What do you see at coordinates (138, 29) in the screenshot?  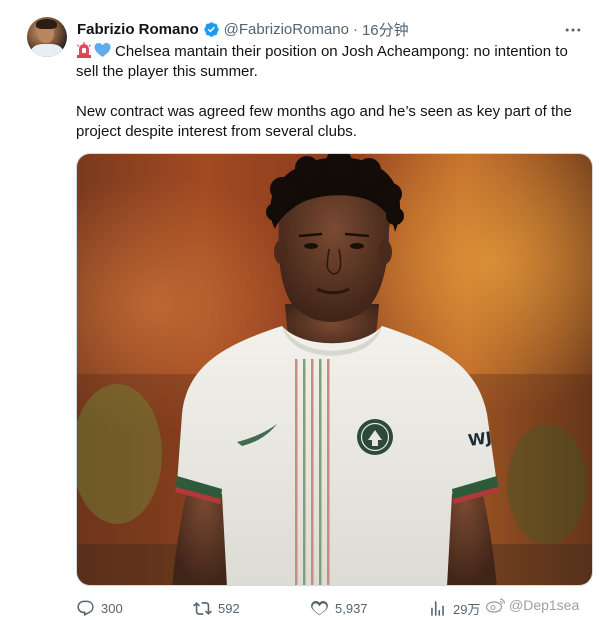 I see `author-name: Fabrizio Romano` at bounding box center [138, 29].